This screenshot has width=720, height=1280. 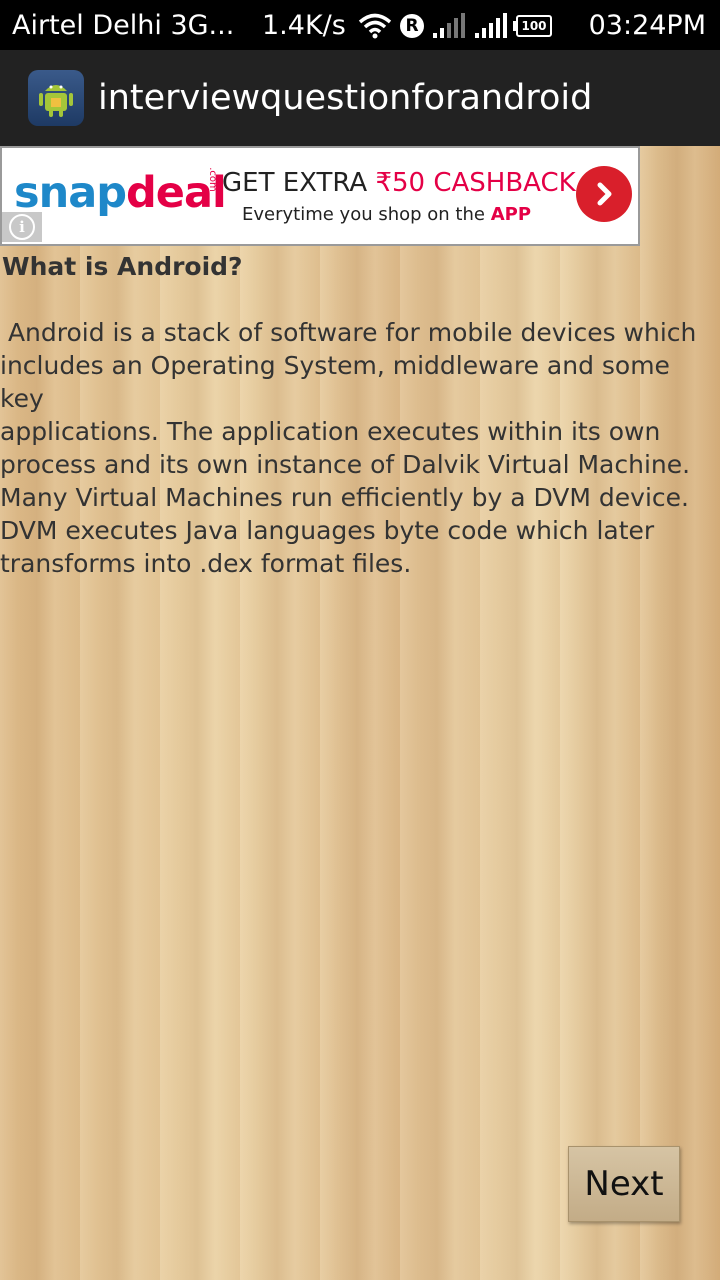 I want to click on ad-tagline: Everytime you shop on the APP, so click(x=386, y=214).